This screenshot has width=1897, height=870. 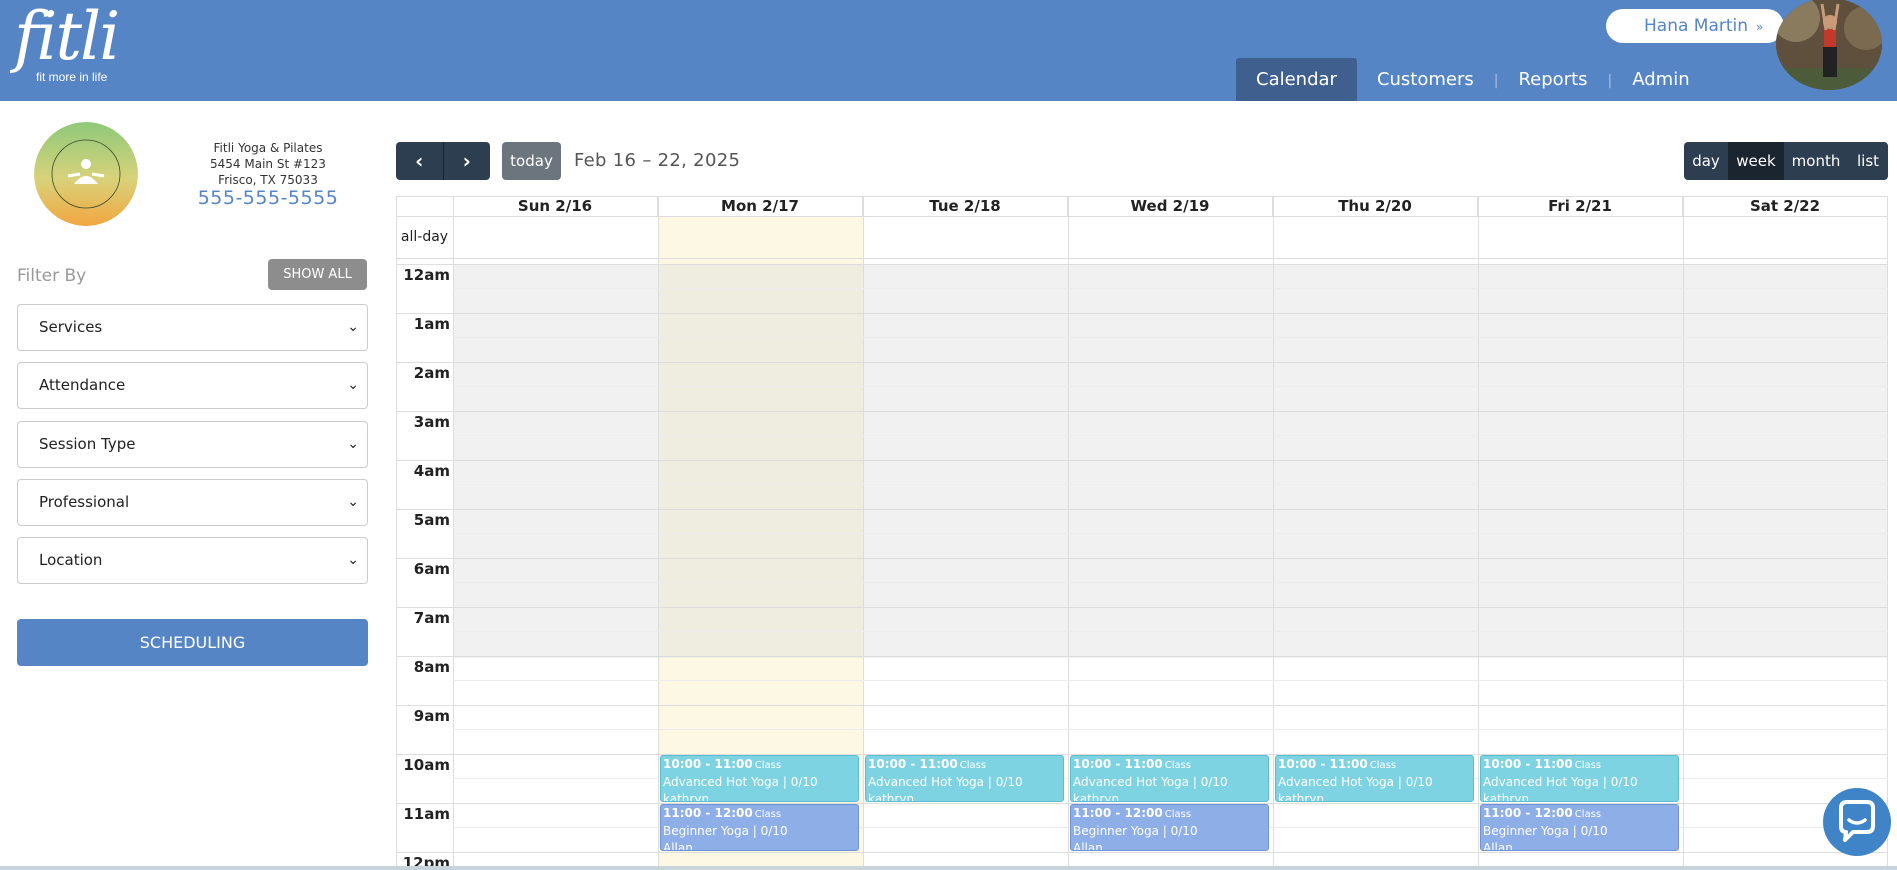 I want to click on hour-label: 5am, so click(x=431, y=520).